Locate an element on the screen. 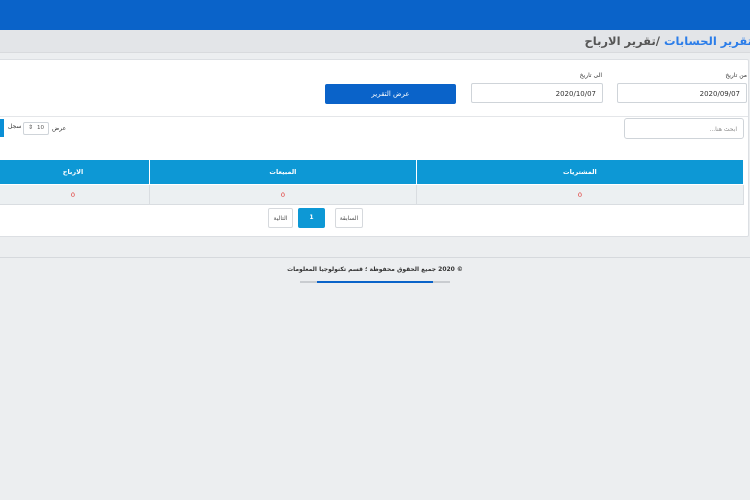  to-date-label: الى تاريخ is located at coordinates (590, 75).